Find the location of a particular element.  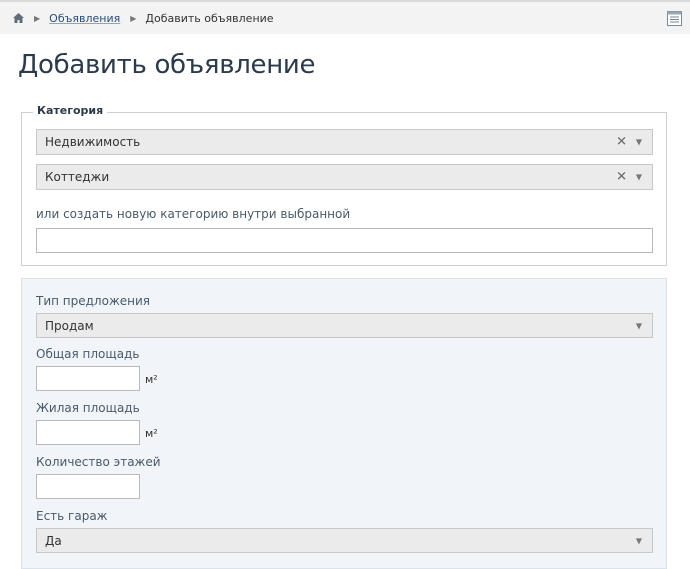

breadcrumb-link-ads: Объявления is located at coordinates (84, 18).